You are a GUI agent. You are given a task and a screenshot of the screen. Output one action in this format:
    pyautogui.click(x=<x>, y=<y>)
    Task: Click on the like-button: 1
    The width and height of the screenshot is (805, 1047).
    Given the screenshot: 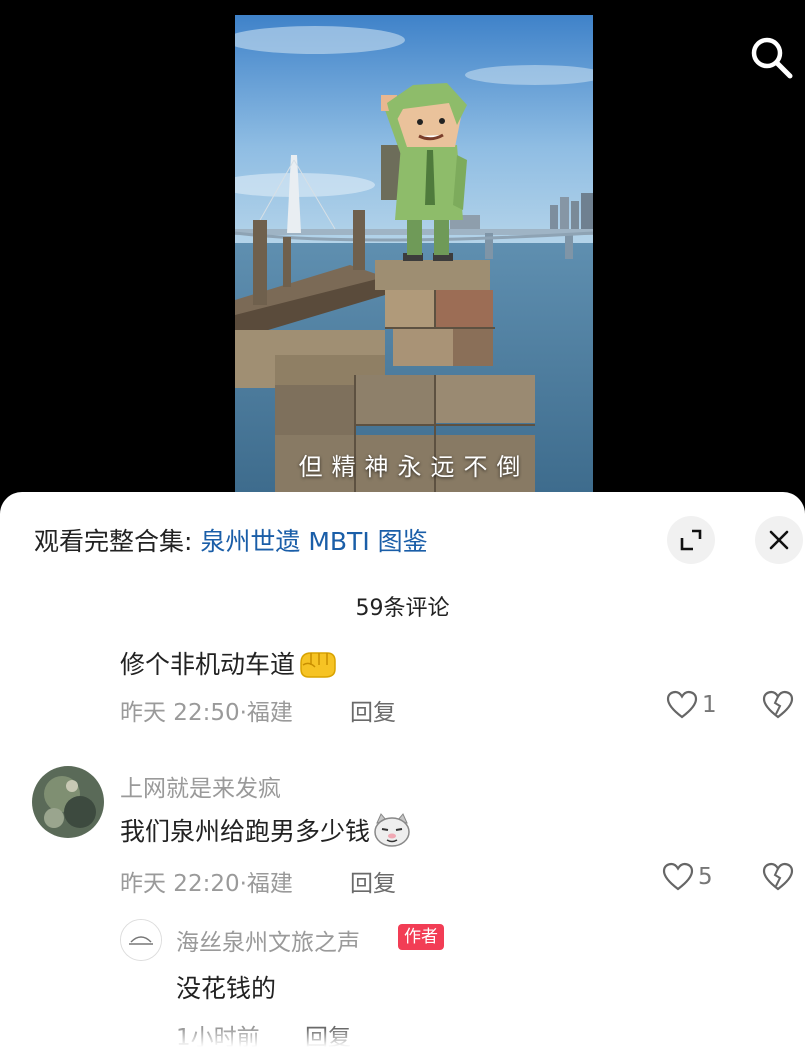 What is the action you would take?
    pyautogui.click(x=691, y=705)
    